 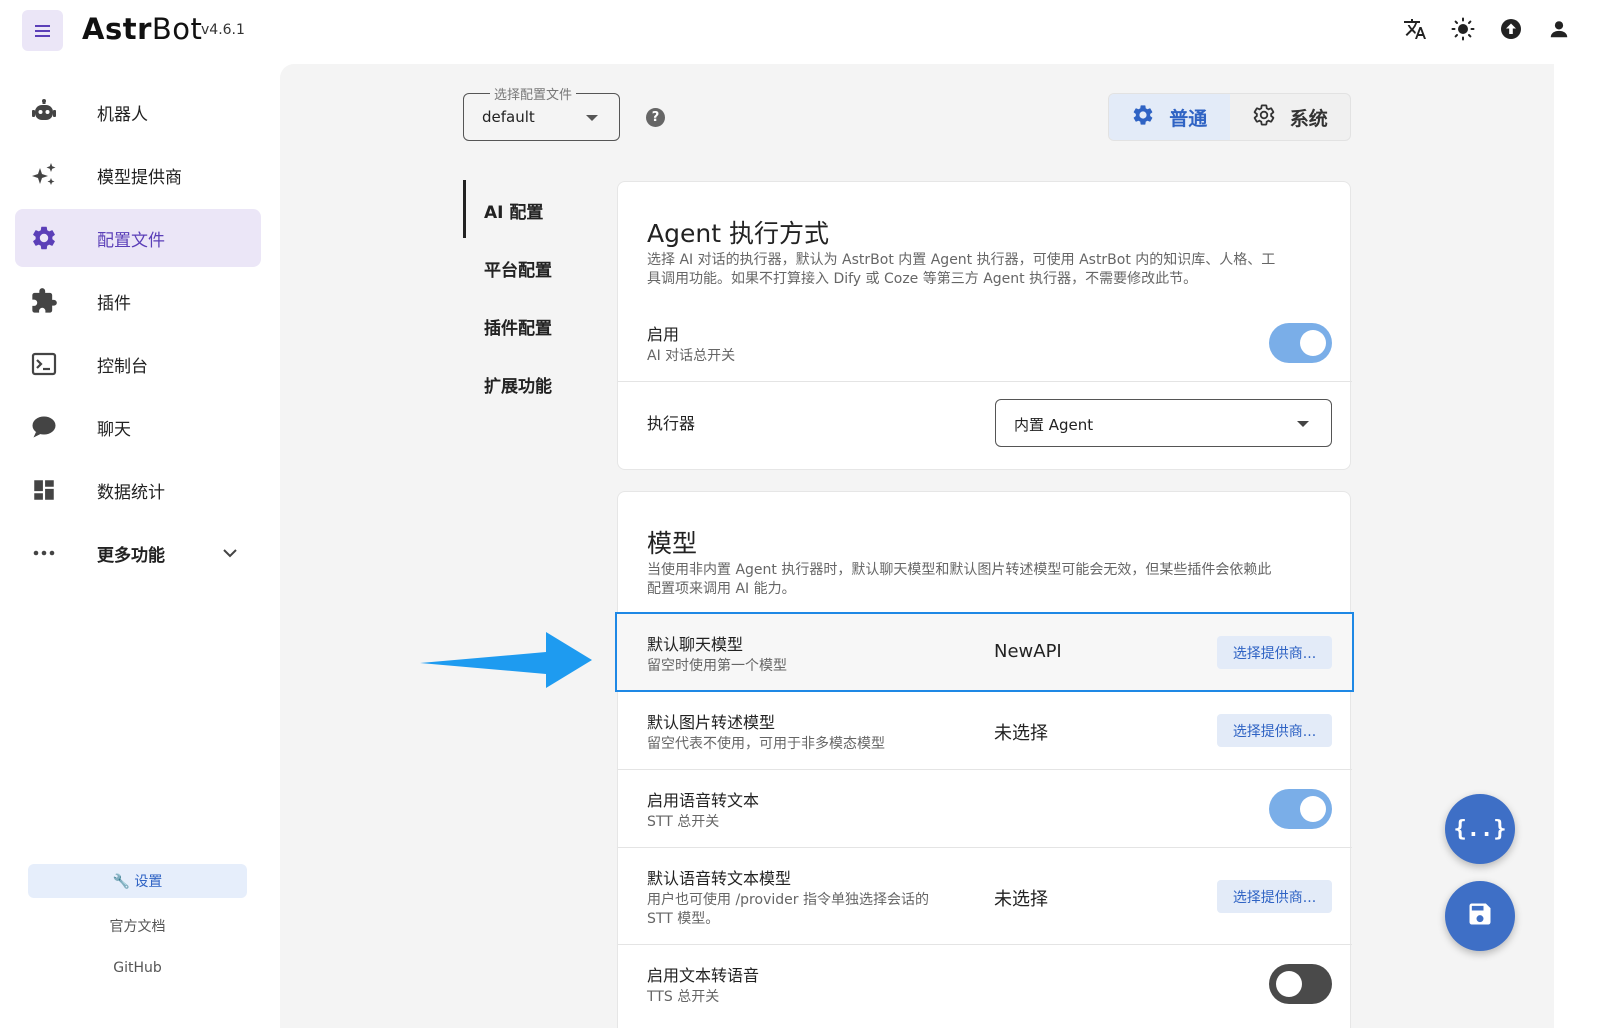 What do you see at coordinates (122, 366) in the screenshot?
I see `sidebar-item-label: 控制台` at bounding box center [122, 366].